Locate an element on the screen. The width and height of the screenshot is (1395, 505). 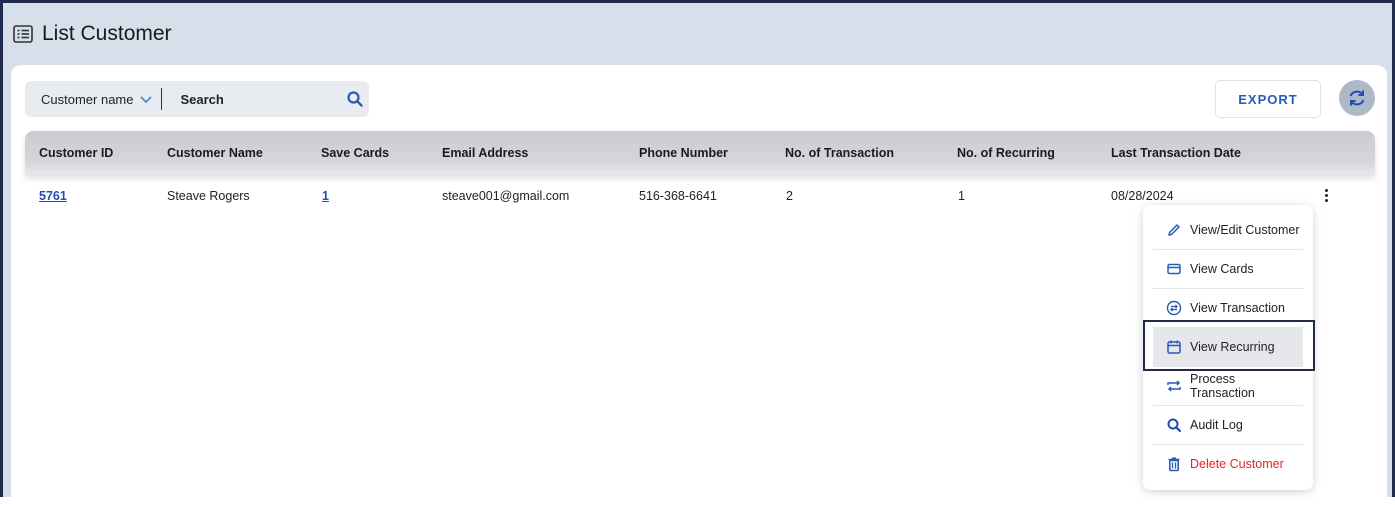
col-phone-number: Phone Number is located at coordinates (683, 153).